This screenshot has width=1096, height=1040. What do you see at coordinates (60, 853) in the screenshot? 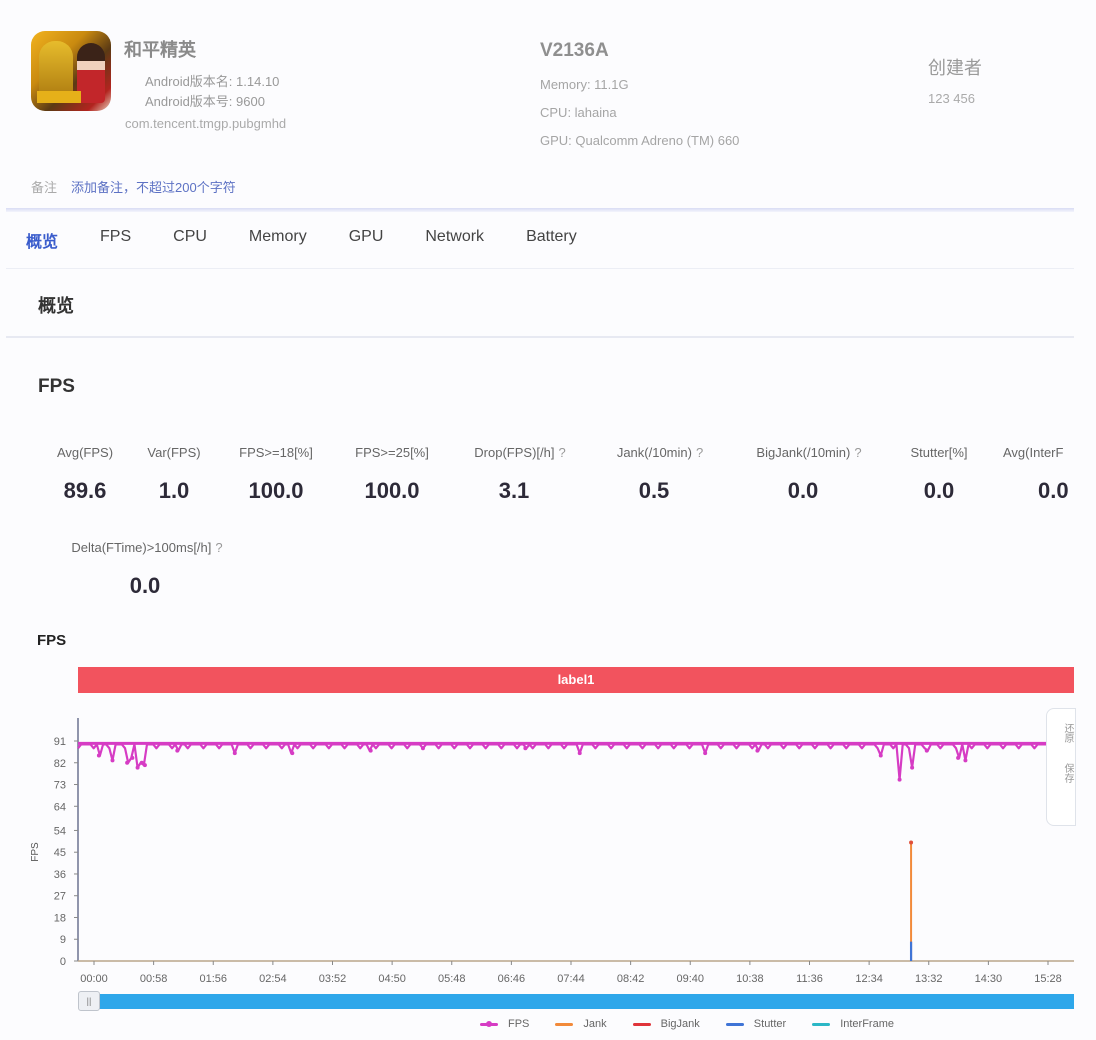
I see `y-tick-label: 45` at bounding box center [60, 853].